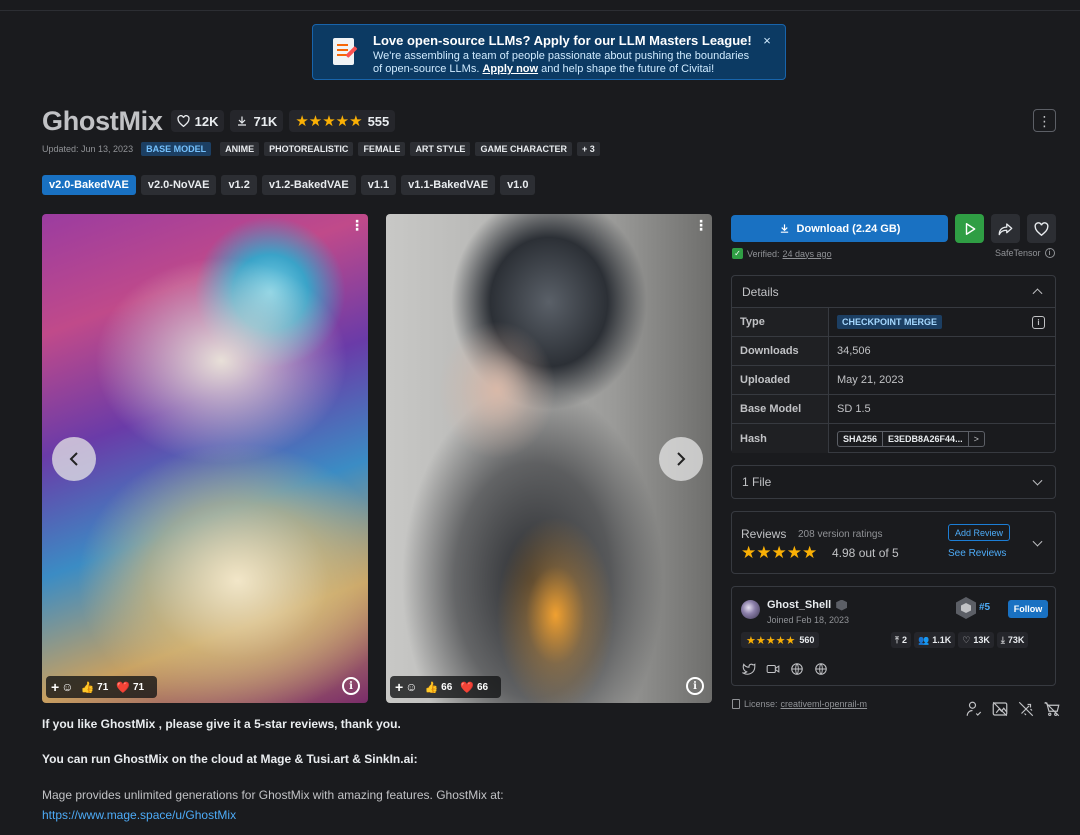 This screenshot has height=835, width=1080. Describe the element at coordinates (346, 53) in the screenshot. I see `application-form-icon` at that location.